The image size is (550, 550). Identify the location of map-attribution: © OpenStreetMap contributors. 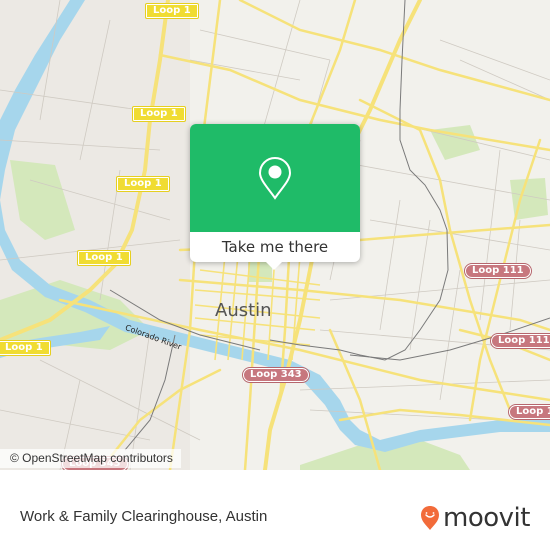
(90, 458).